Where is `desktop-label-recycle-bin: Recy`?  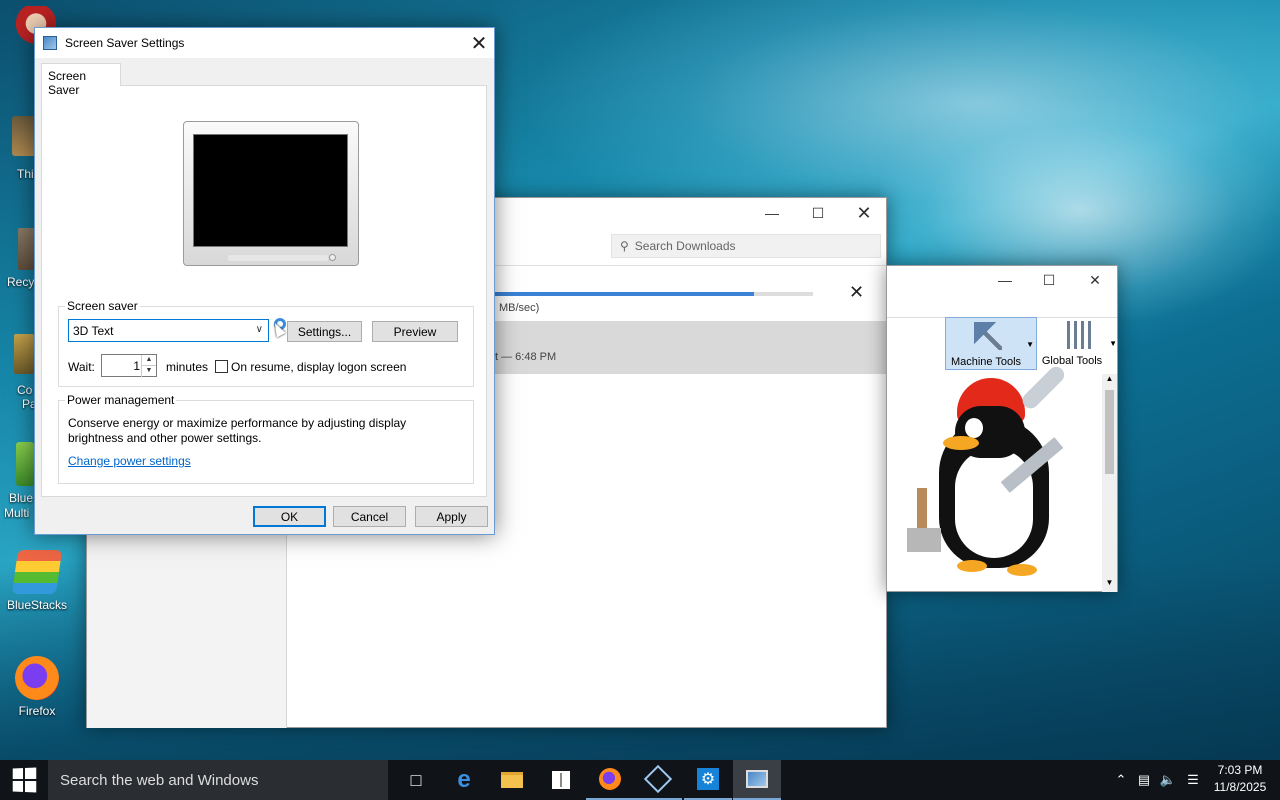 desktop-label-recycle-bin: Recy is located at coordinates (21, 282).